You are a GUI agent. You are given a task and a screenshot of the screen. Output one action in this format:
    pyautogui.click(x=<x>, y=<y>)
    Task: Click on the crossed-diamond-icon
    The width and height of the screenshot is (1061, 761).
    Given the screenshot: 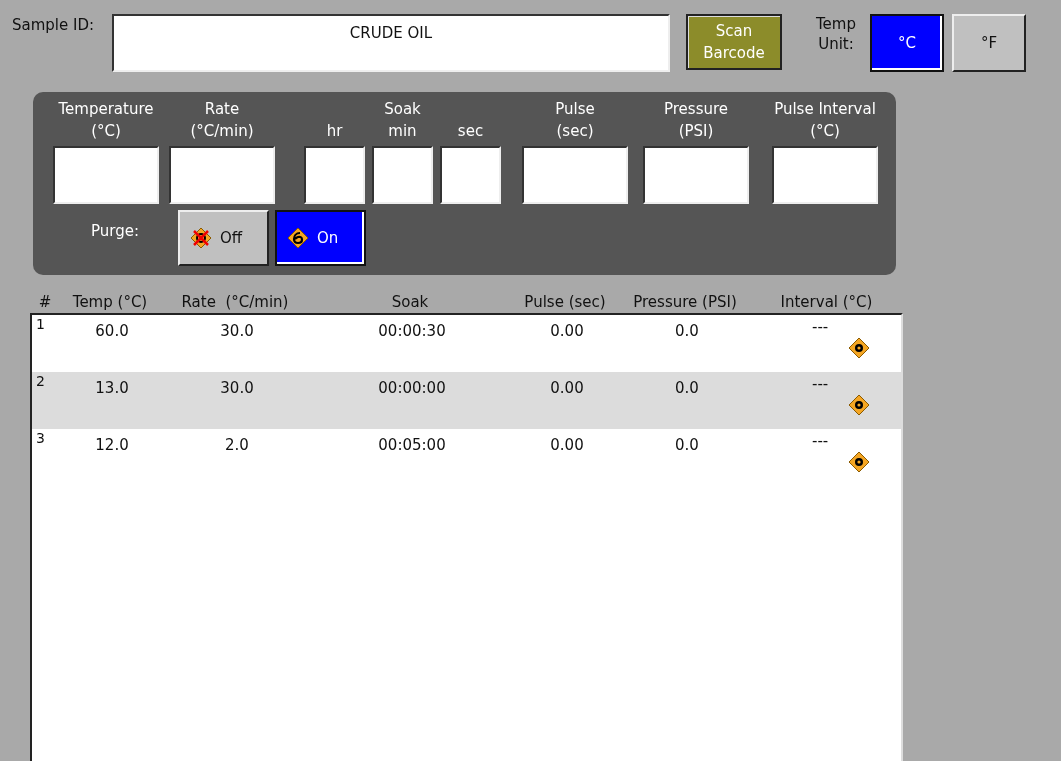 What is the action you would take?
    pyautogui.click(x=201, y=238)
    